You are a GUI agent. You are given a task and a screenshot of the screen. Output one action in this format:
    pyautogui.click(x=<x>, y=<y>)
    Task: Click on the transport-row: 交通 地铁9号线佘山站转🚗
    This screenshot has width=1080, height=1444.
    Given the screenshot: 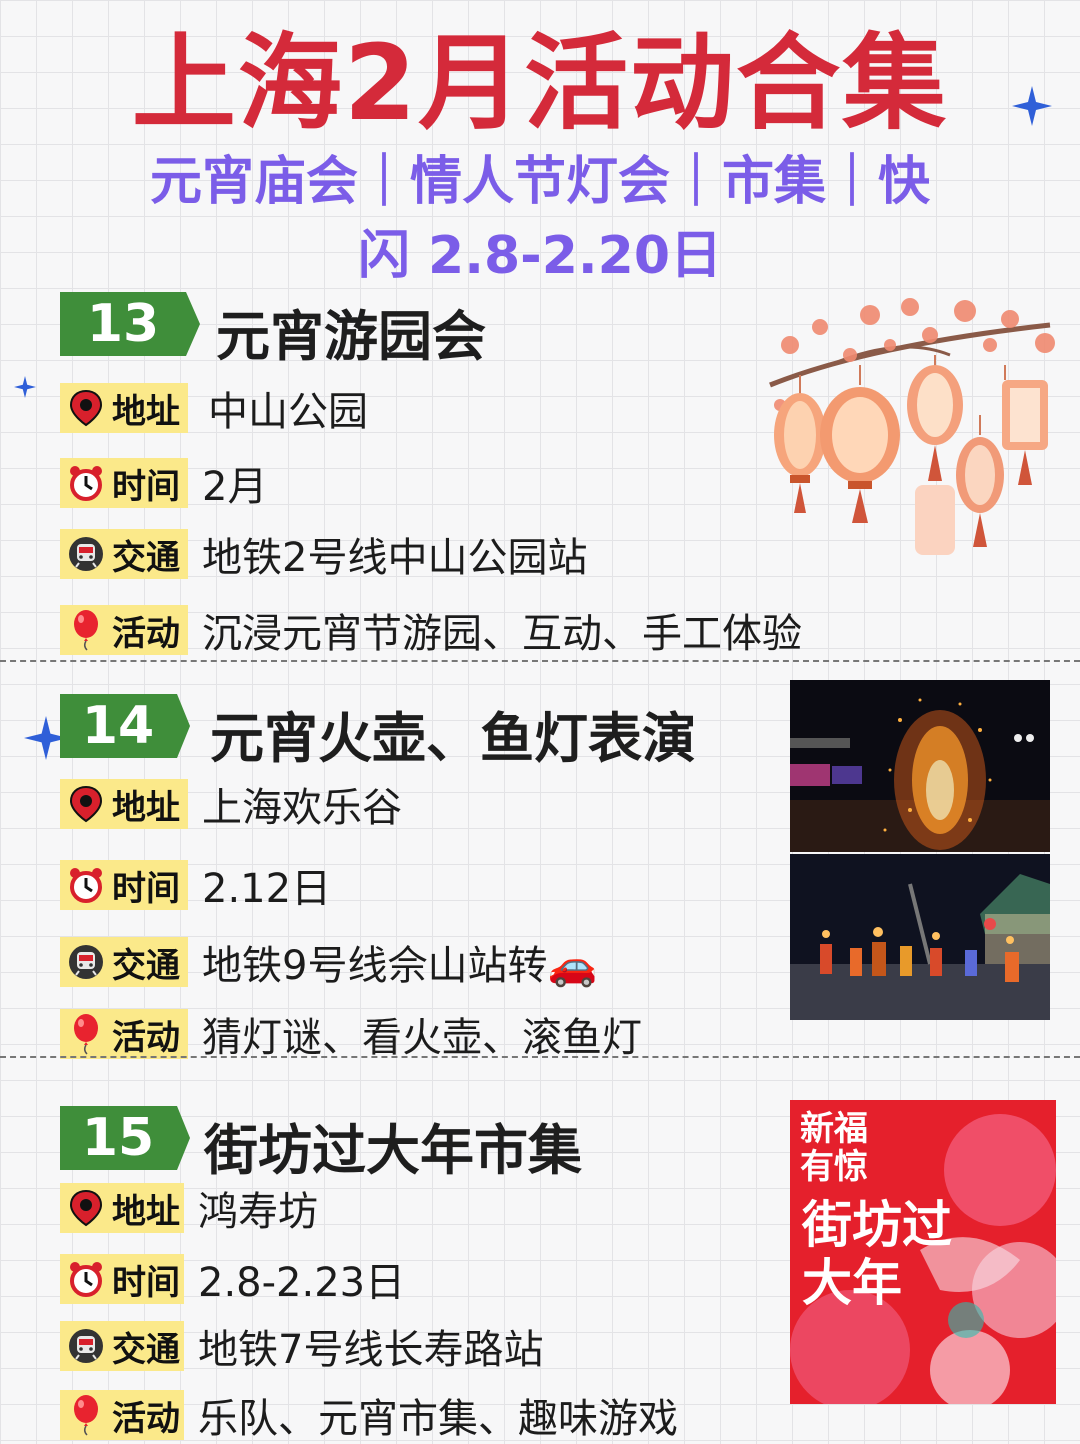 What is the action you would take?
    pyautogui.click(x=328, y=962)
    